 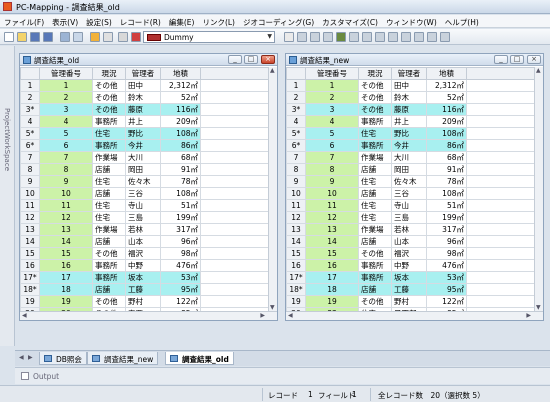 I want to click on table-row: 4 4 事務所 井上 209㎡, so click(x=410, y=121).